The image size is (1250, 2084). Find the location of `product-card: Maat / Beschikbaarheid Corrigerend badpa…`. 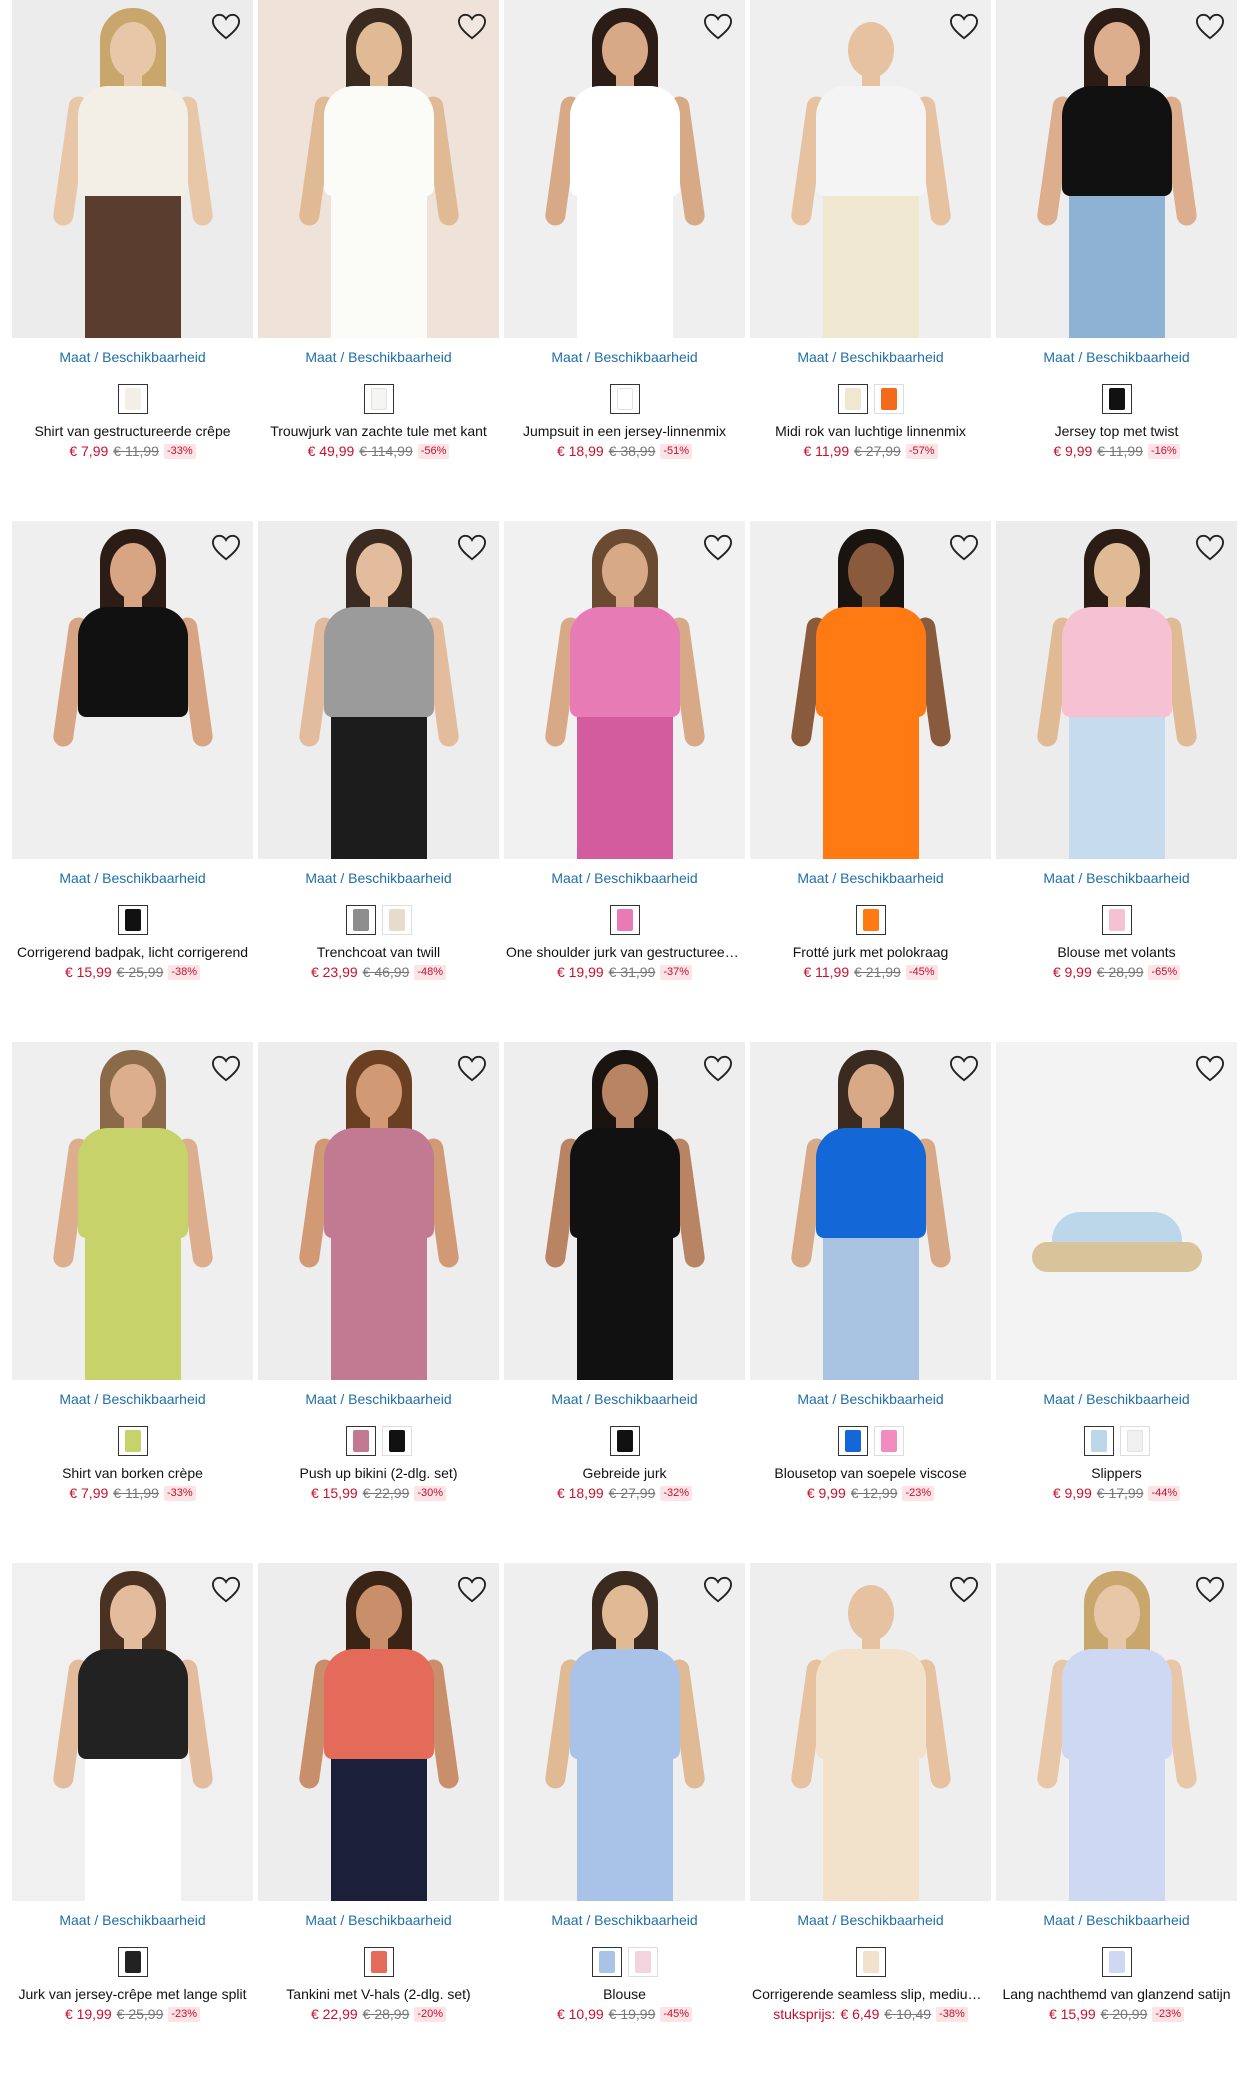

product-card: Maat / Beschikbaarheid Corrigerend badpa… is located at coordinates (132, 781).